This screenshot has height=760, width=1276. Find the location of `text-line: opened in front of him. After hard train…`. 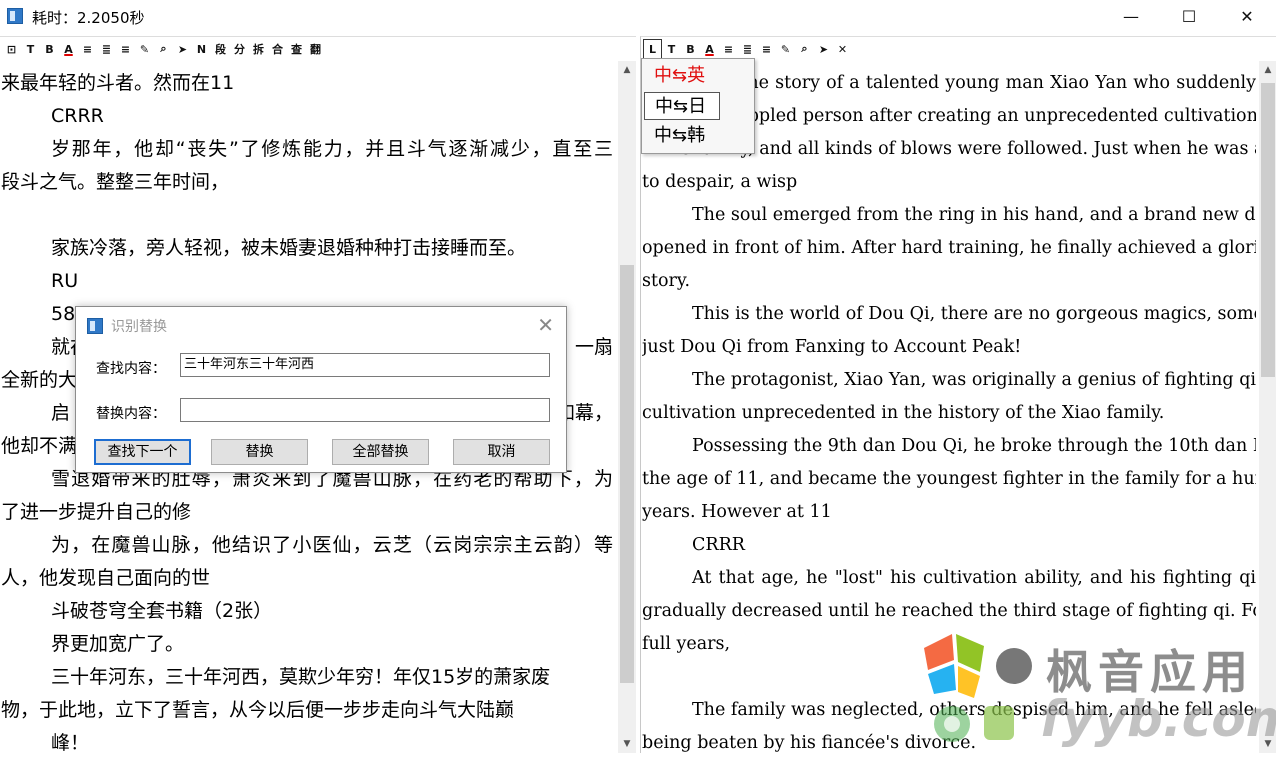

text-line: opened in front of him. After hard train… is located at coordinates (949, 248).